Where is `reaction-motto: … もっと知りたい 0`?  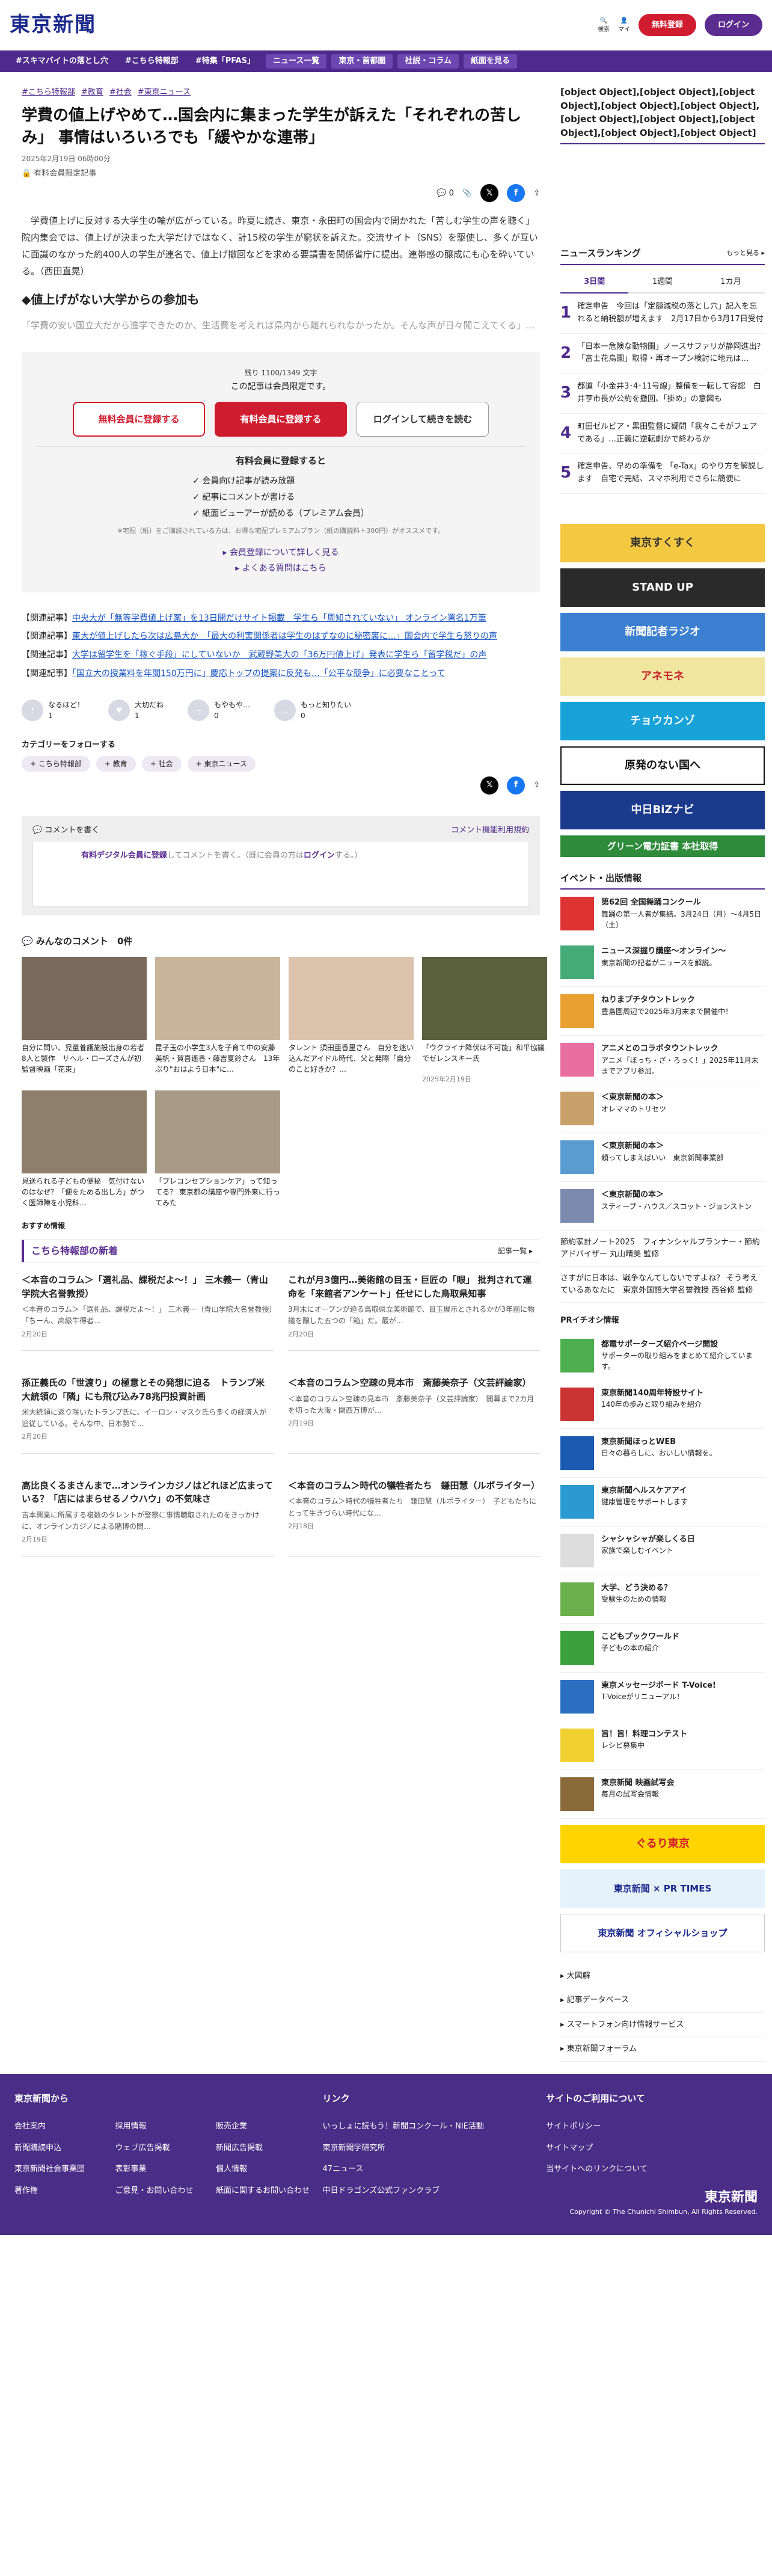
reaction-motto: … もっと知りたい 0 is located at coordinates (312, 710).